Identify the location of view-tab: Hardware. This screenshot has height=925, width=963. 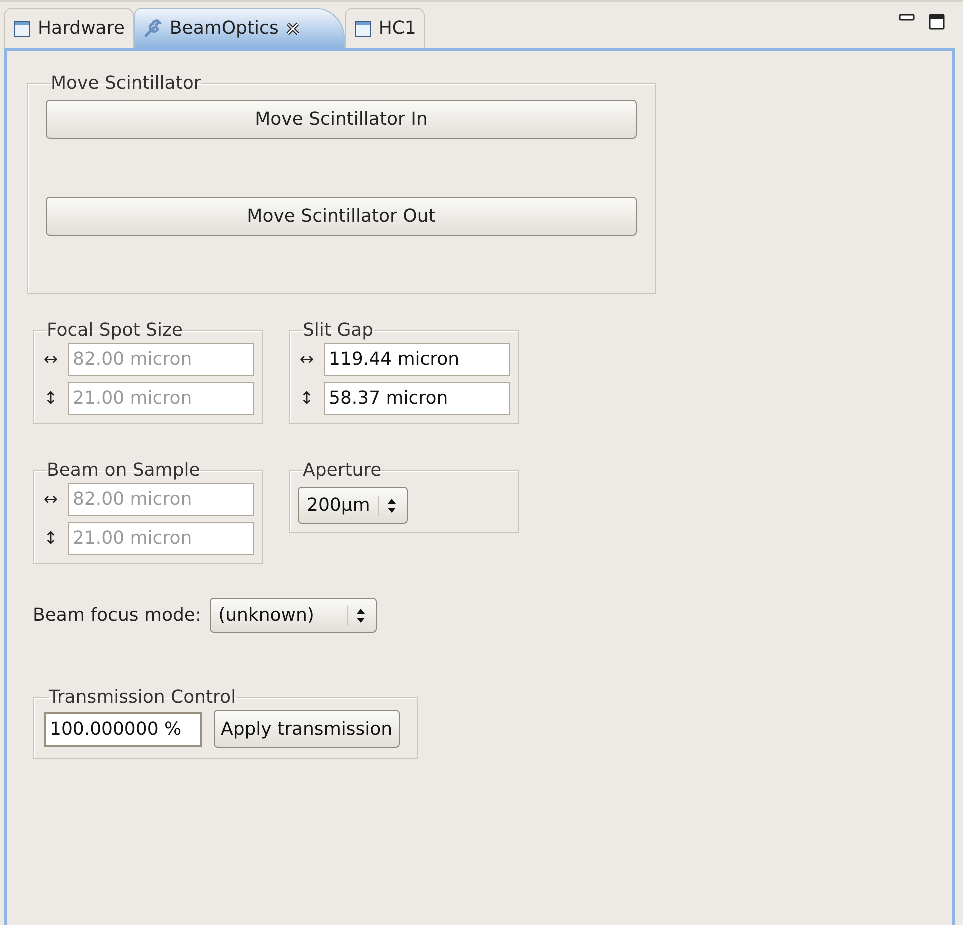
(69, 28).